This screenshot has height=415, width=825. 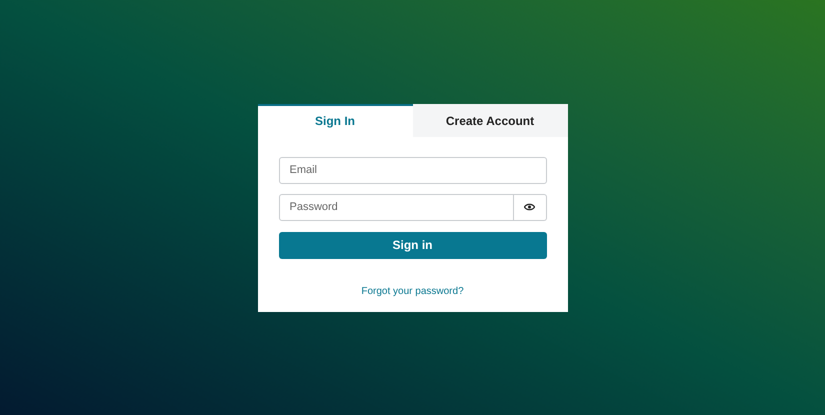 I want to click on email-field: Email, so click(x=412, y=170).